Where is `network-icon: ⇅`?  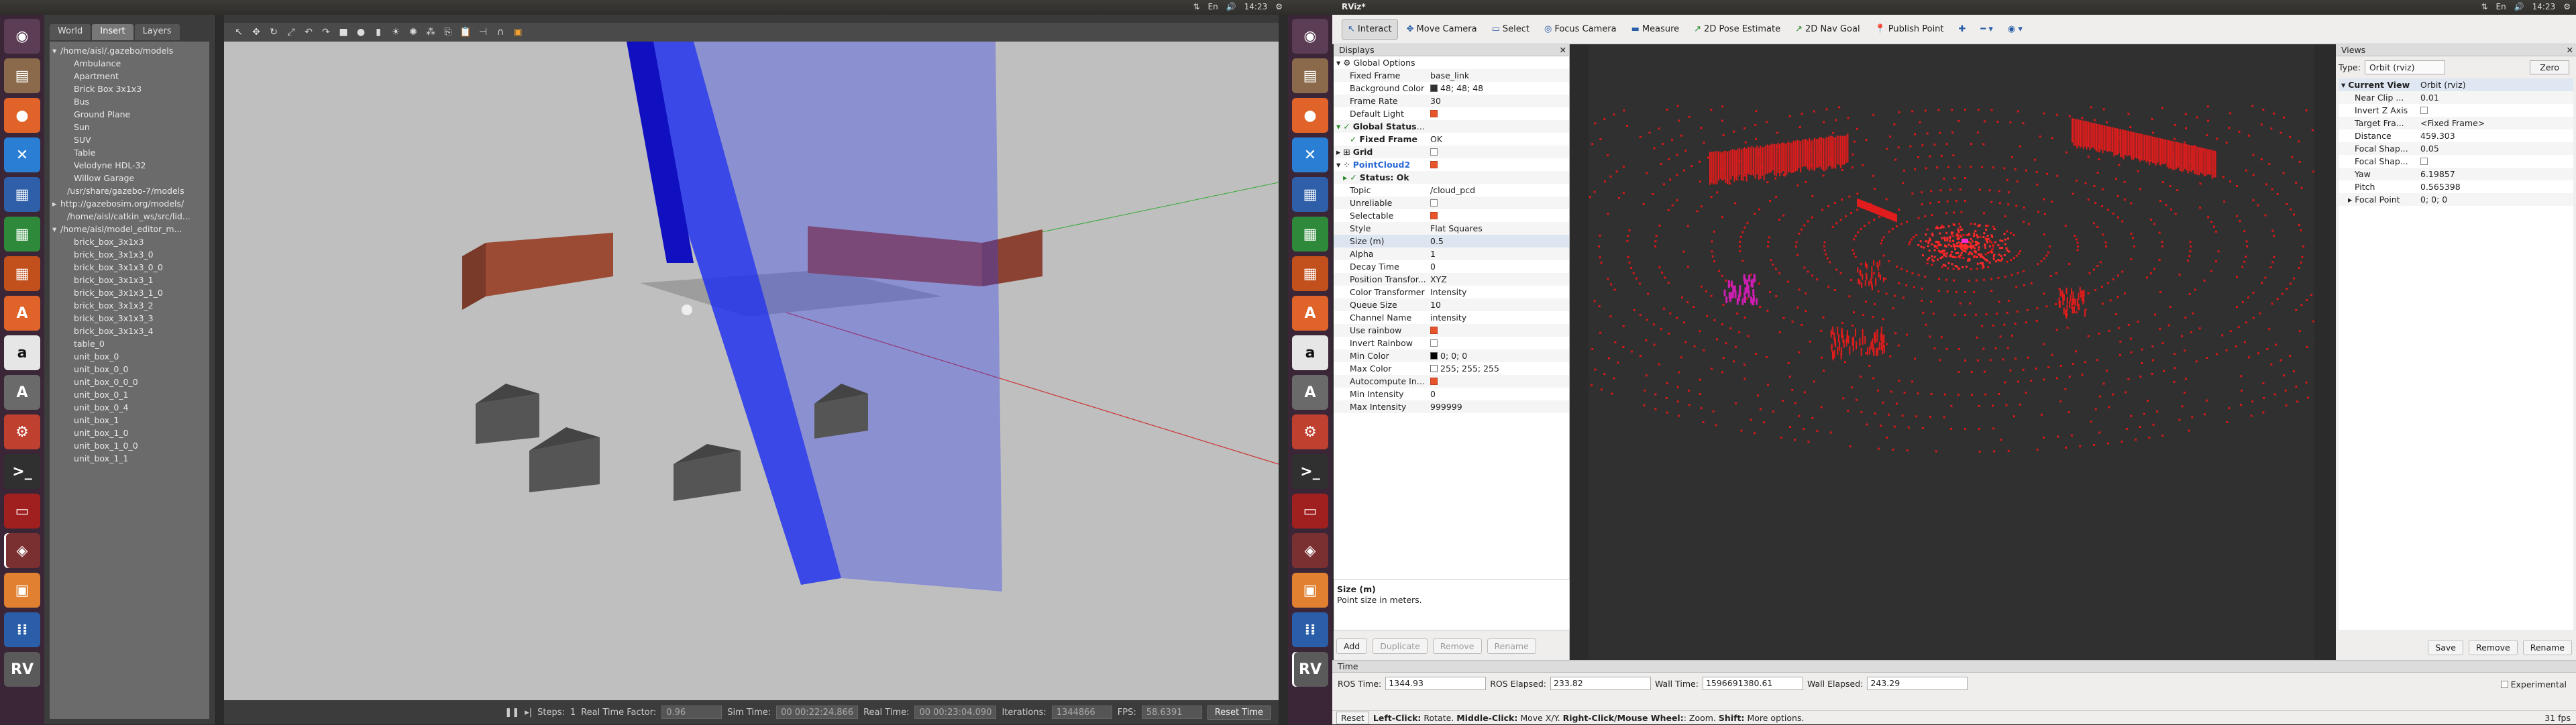
network-icon: ⇅ is located at coordinates (2484, 6).